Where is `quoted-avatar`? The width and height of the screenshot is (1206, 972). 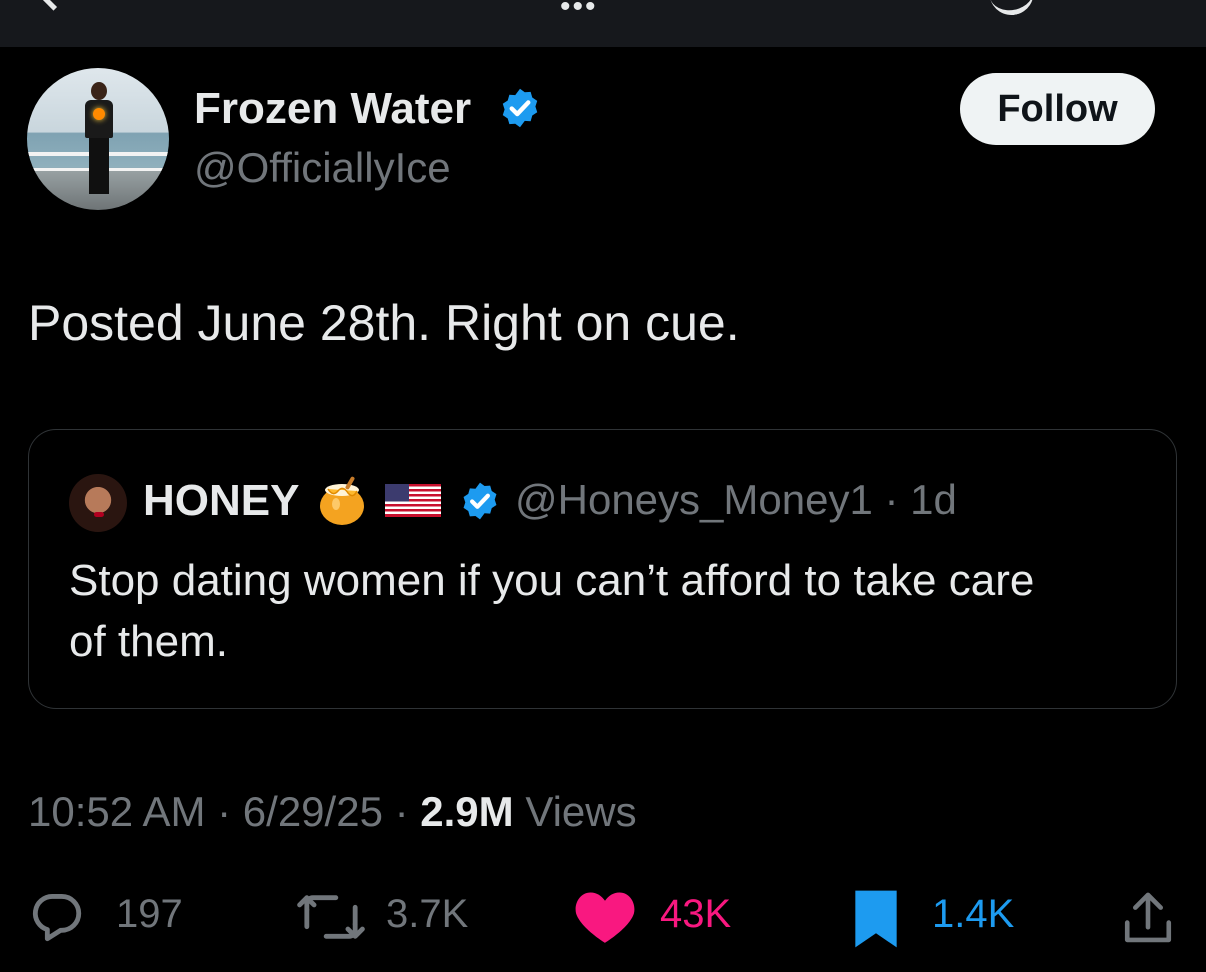 quoted-avatar is located at coordinates (98, 503).